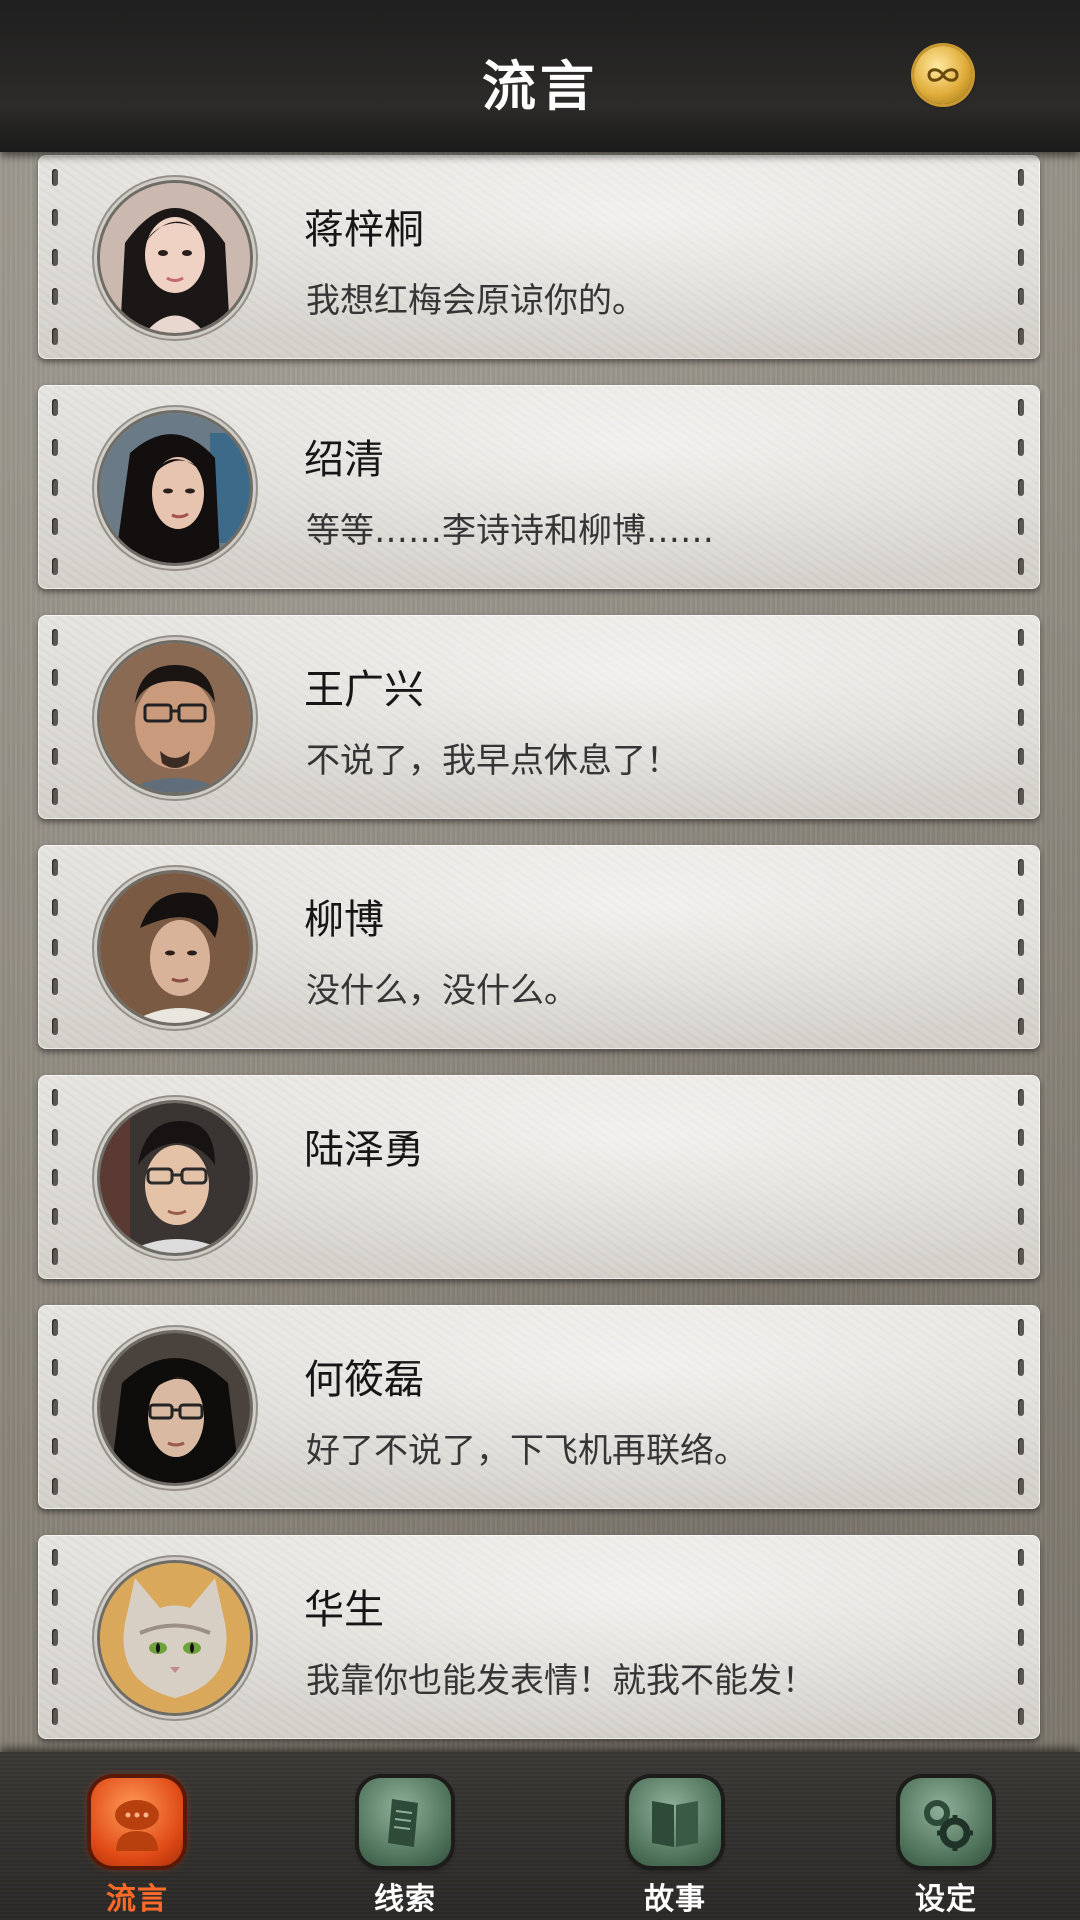  I want to click on tab-story: 故事, so click(675, 1848).